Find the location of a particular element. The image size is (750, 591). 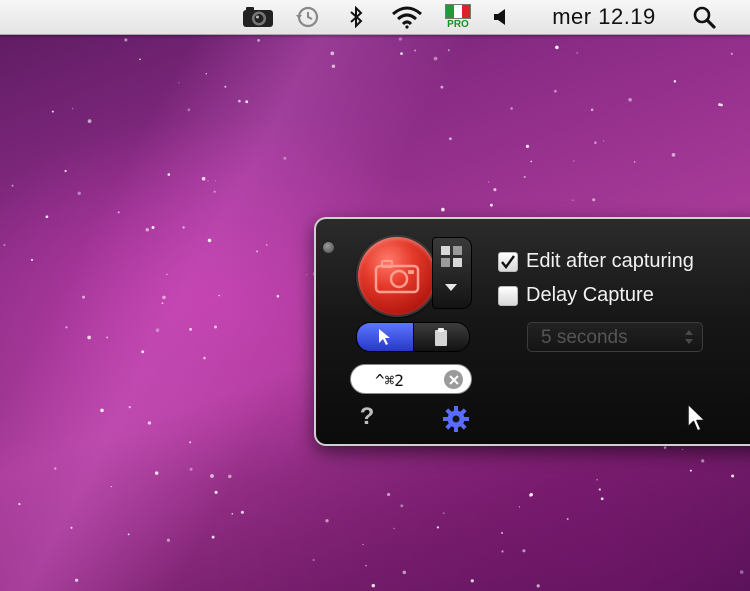

clear-hotkey-button is located at coordinates (453, 379).